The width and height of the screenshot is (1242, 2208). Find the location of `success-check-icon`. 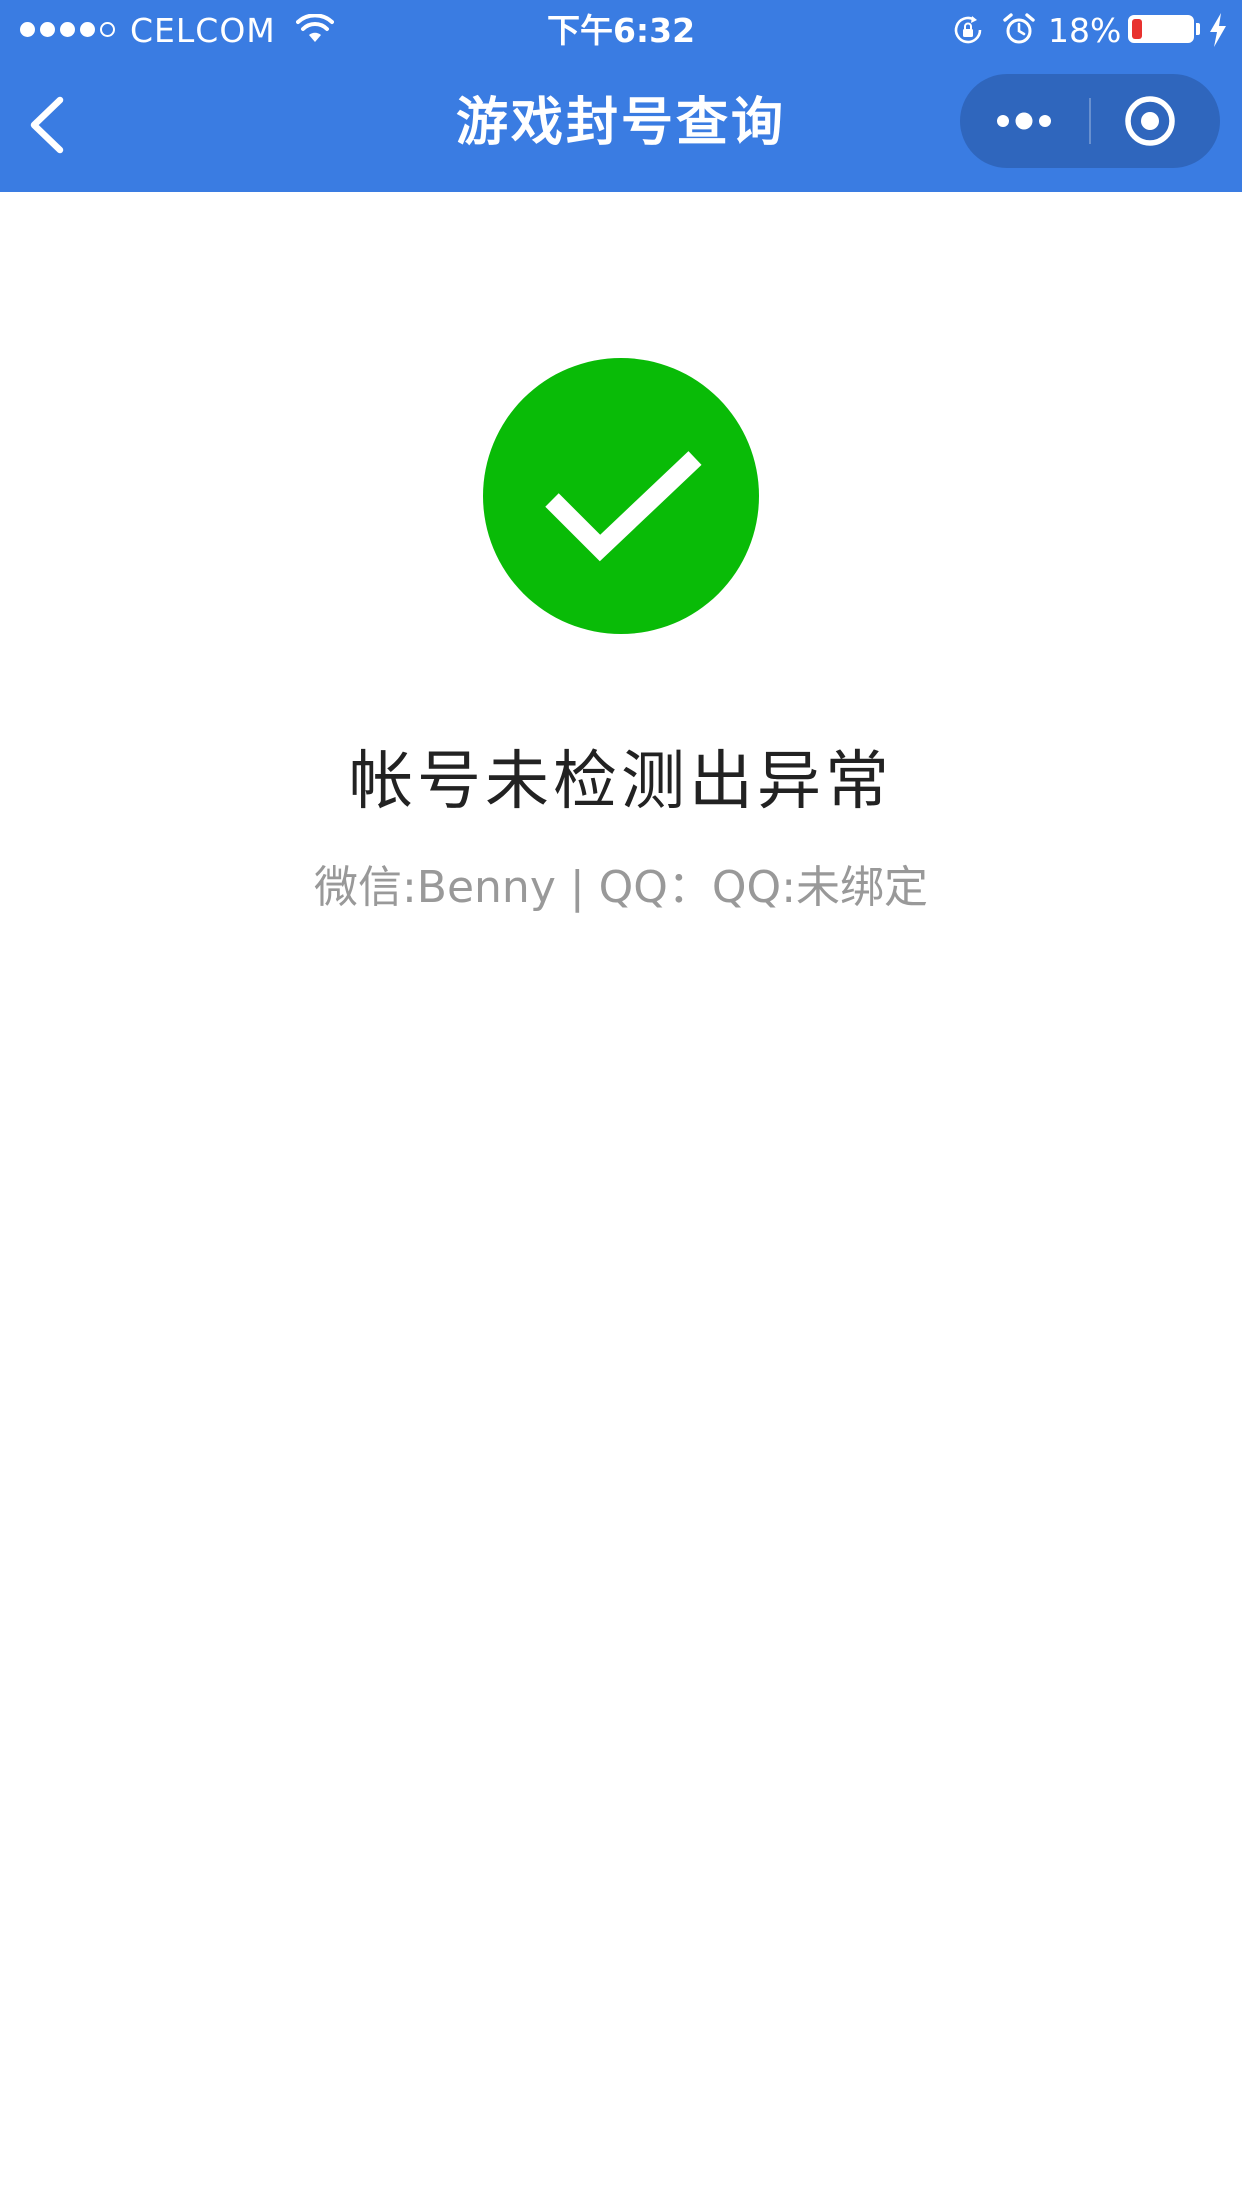

success-check-icon is located at coordinates (621, 496).